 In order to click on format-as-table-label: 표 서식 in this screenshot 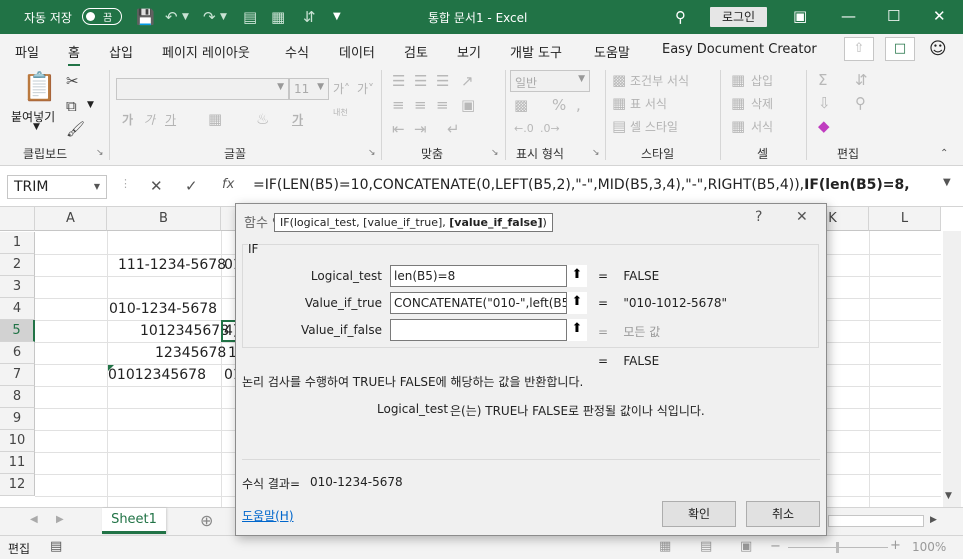, I will do `click(648, 103)`.